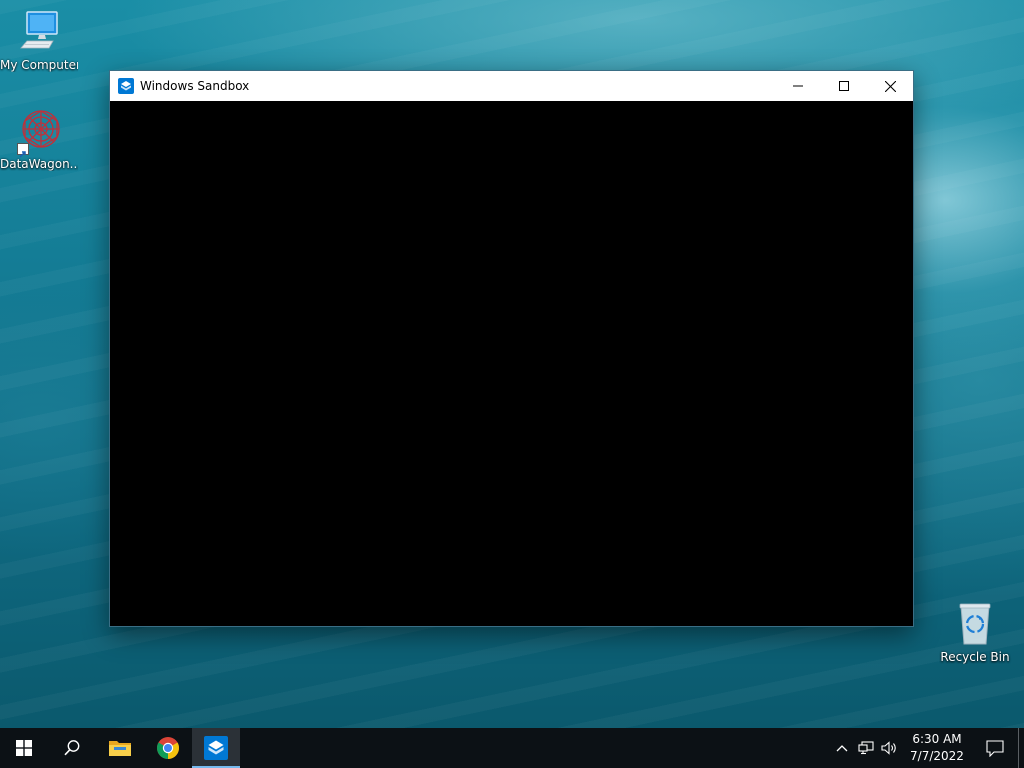 This screenshot has height=768, width=1024. What do you see at coordinates (195, 86) in the screenshot?
I see `window-title: Windows Sandbox` at bounding box center [195, 86].